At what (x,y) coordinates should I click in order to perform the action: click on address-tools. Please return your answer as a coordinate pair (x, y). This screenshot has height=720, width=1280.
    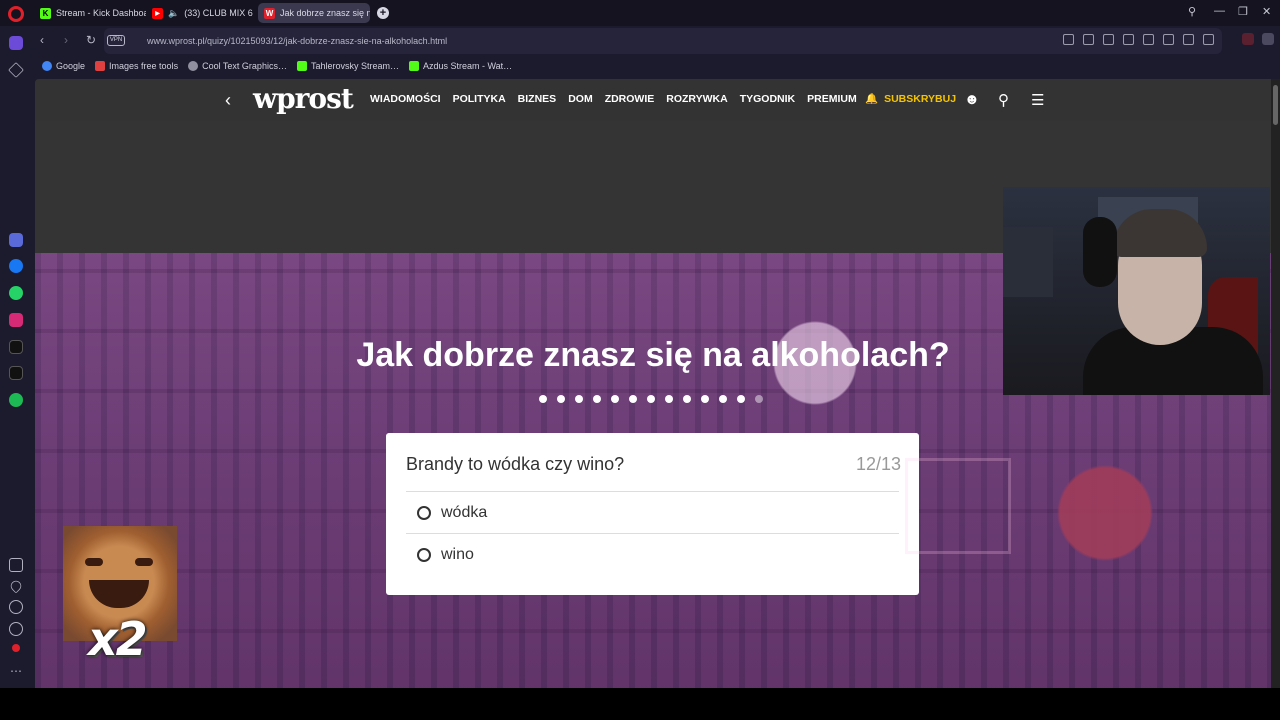
    Looking at the image, I should click on (1138, 39).